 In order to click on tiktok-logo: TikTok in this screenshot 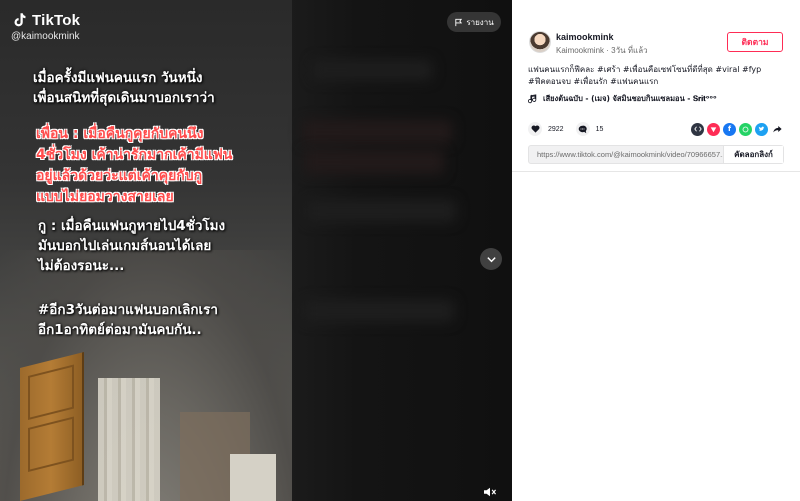, I will do `click(45, 20)`.